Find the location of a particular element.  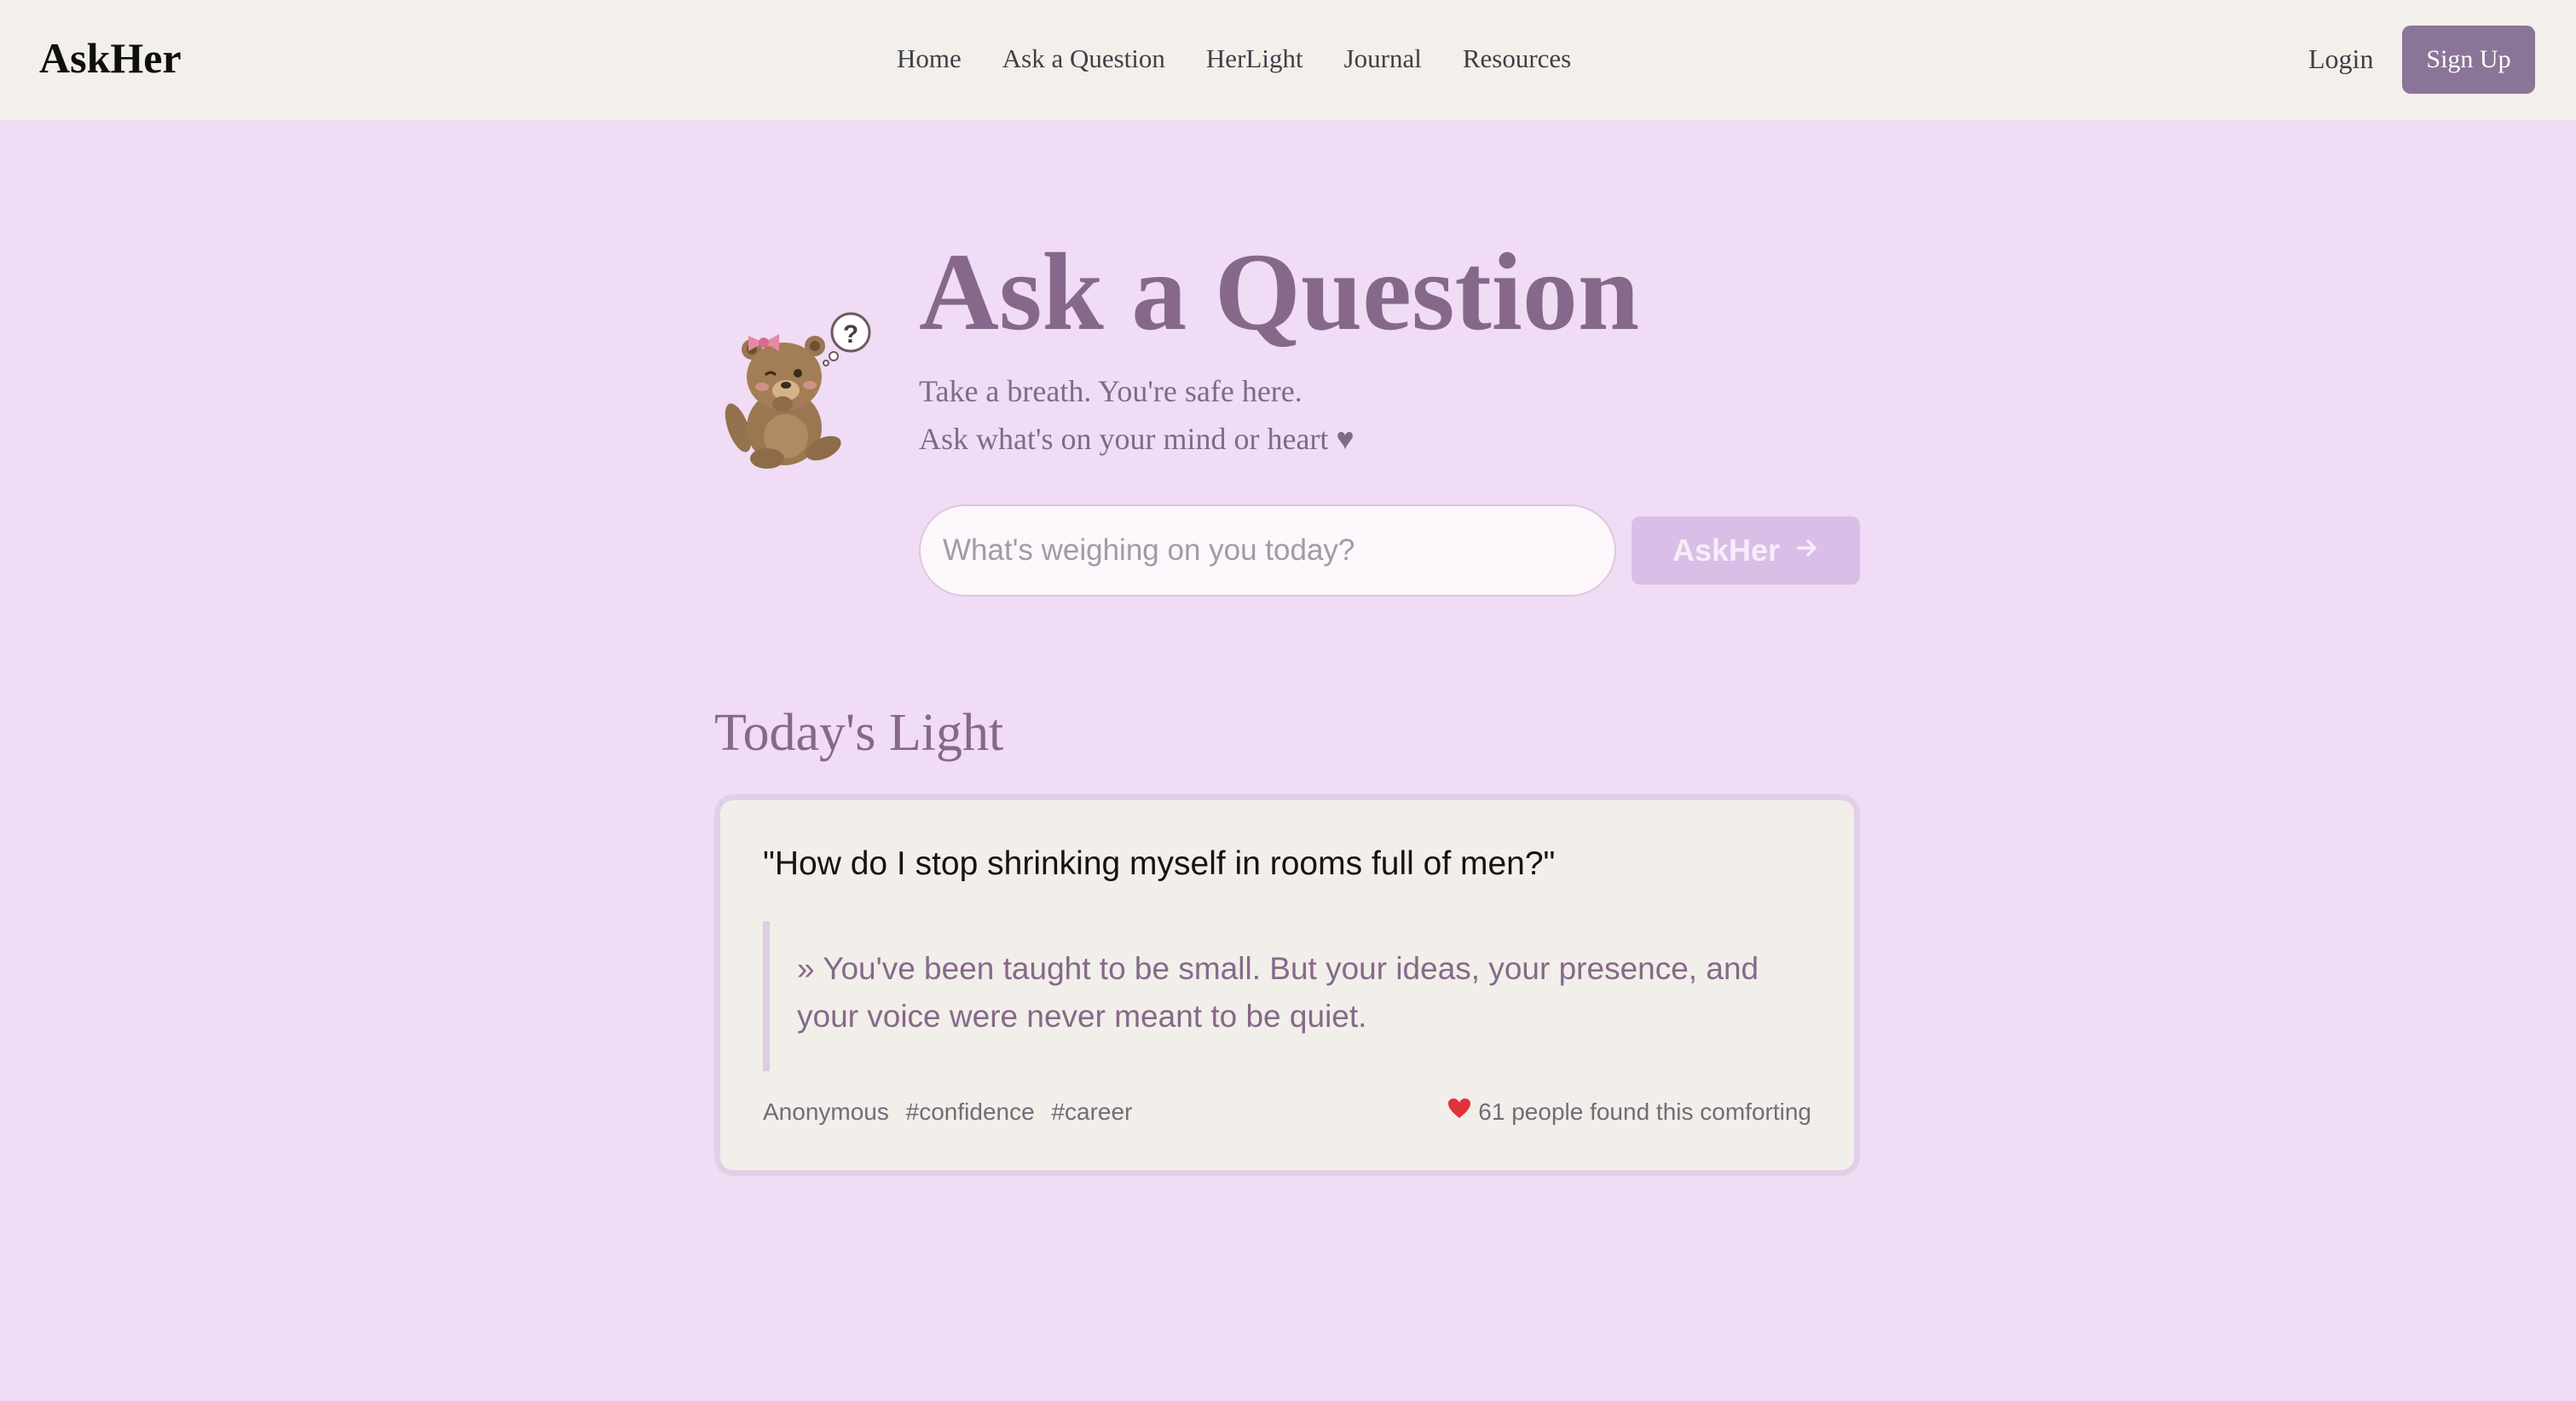

hero-subtitle-line-1: Take a breath. You're safe here. is located at coordinates (1110, 391).